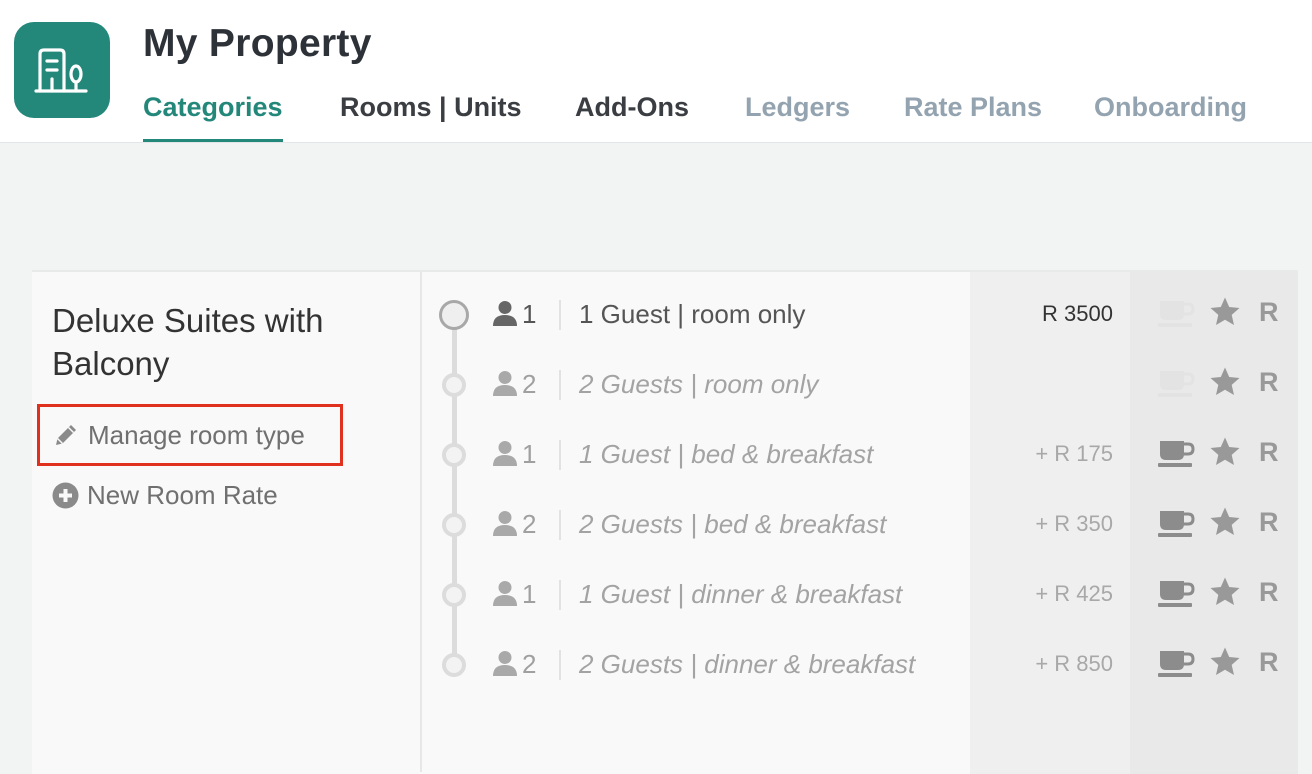 The width and height of the screenshot is (1312, 774). Describe the element at coordinates (733, 524) in the screenshot. I see `rate-name: 2 Guests | bed & breakfast` at that location.